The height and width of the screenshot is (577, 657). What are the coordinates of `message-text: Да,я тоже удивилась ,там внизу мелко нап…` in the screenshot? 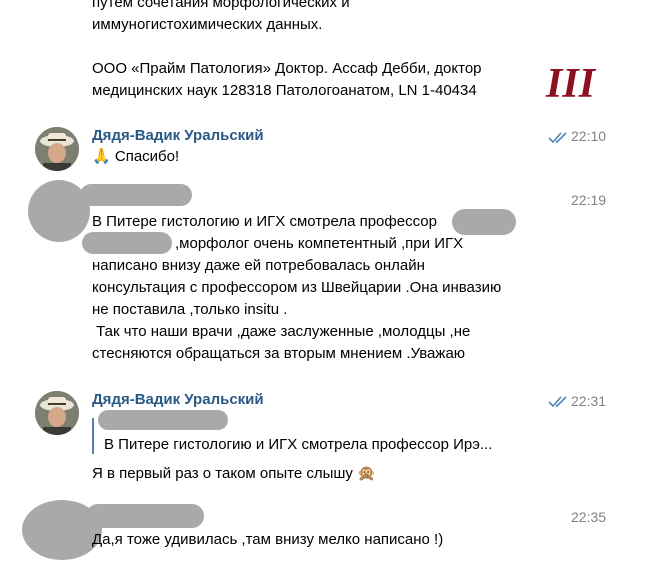 It's located at (268, 539).